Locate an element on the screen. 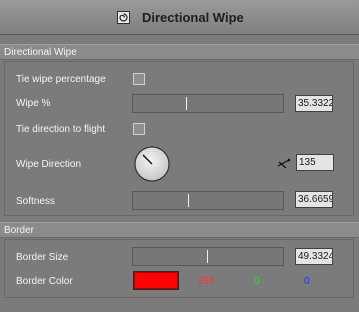 The height and width of the screenshot is (312, 359). wipe-percent-slider is located at coordinates (208, 103).